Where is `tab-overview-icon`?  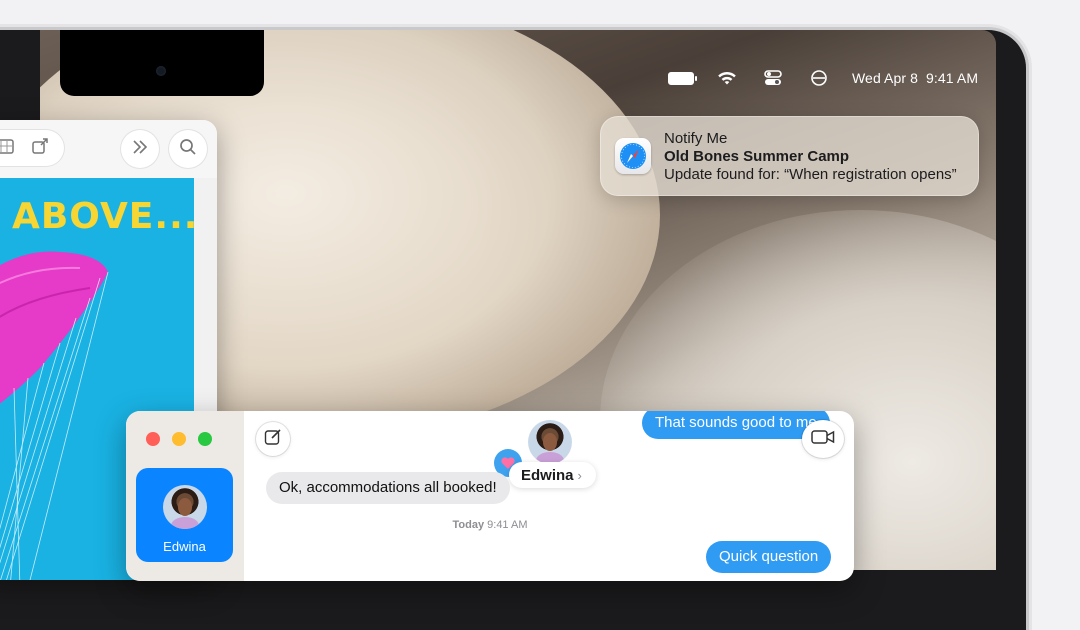 tab-overview-icon is located at coordinates (8, 148).